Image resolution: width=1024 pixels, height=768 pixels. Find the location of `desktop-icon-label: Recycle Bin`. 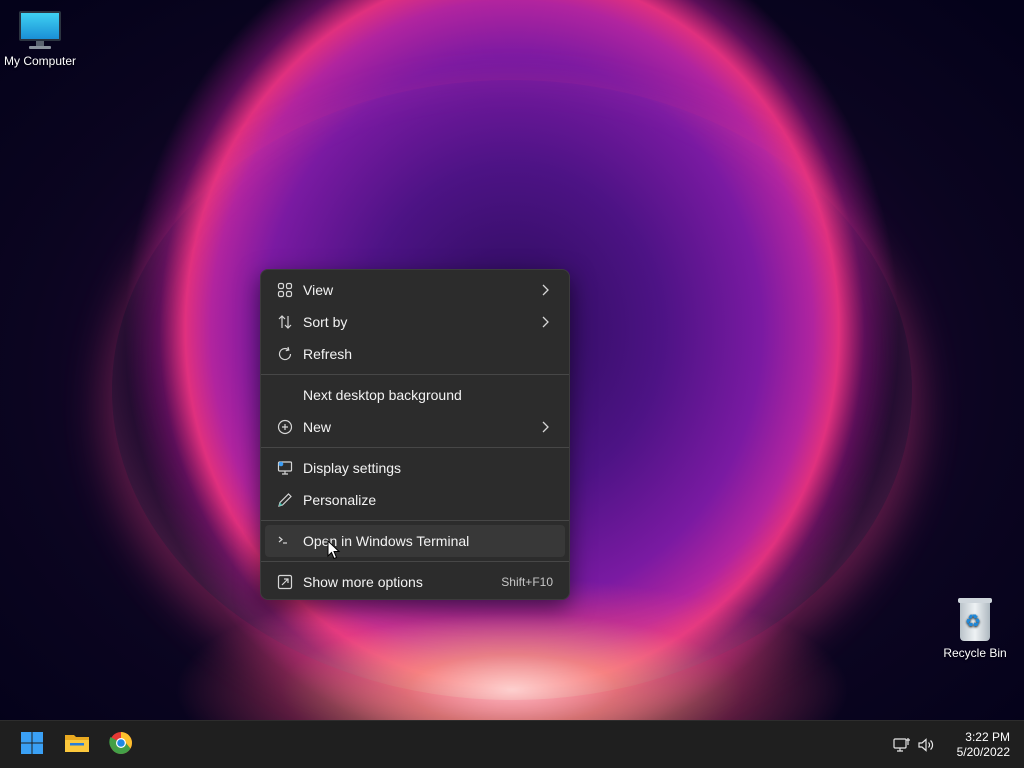

desktop-icon-label: Recycle Bin is located at coordinates (975, 653).